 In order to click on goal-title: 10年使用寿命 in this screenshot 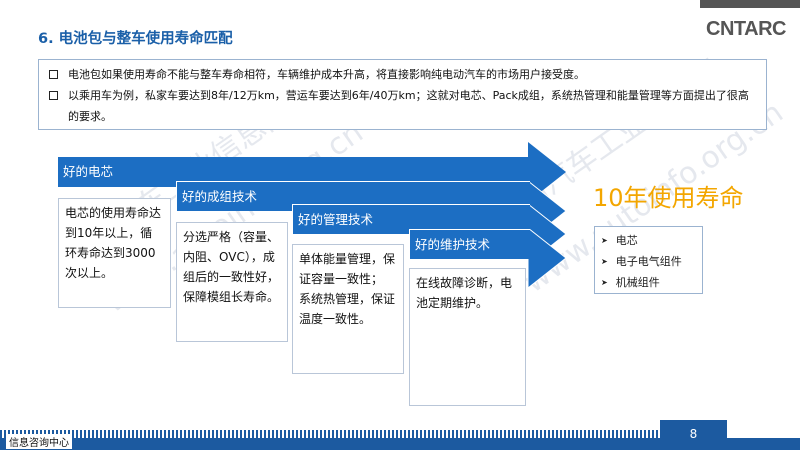, I will do `click(668, 198)`.